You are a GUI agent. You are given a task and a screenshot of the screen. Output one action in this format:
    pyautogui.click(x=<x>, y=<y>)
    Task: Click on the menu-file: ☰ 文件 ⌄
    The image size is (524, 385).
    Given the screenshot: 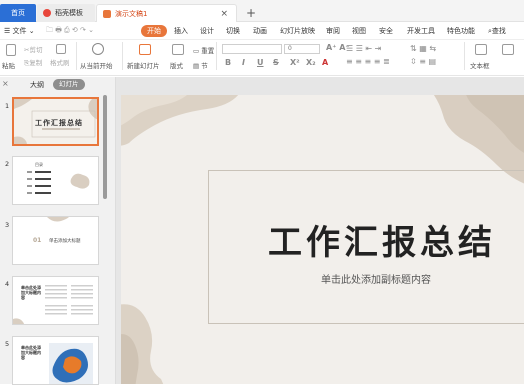 What is the action you would take?
    pyautogui.click(x=19, y=31)
    